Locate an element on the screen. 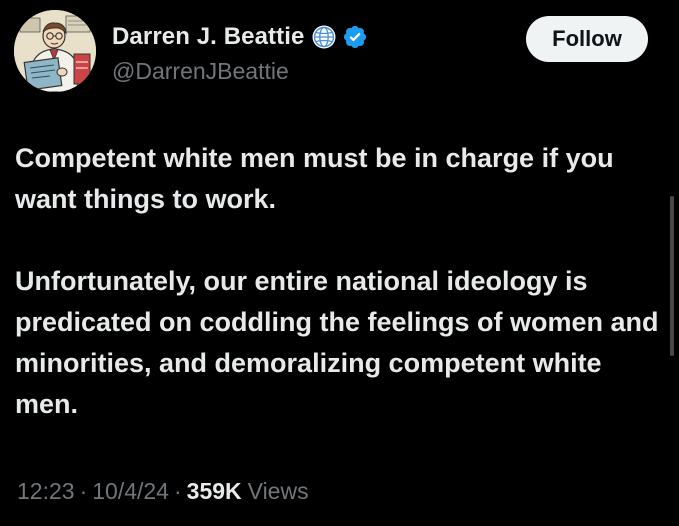 The image size is (679, 526). tweet-time: 12:23 is located at coordinates (46, 491).